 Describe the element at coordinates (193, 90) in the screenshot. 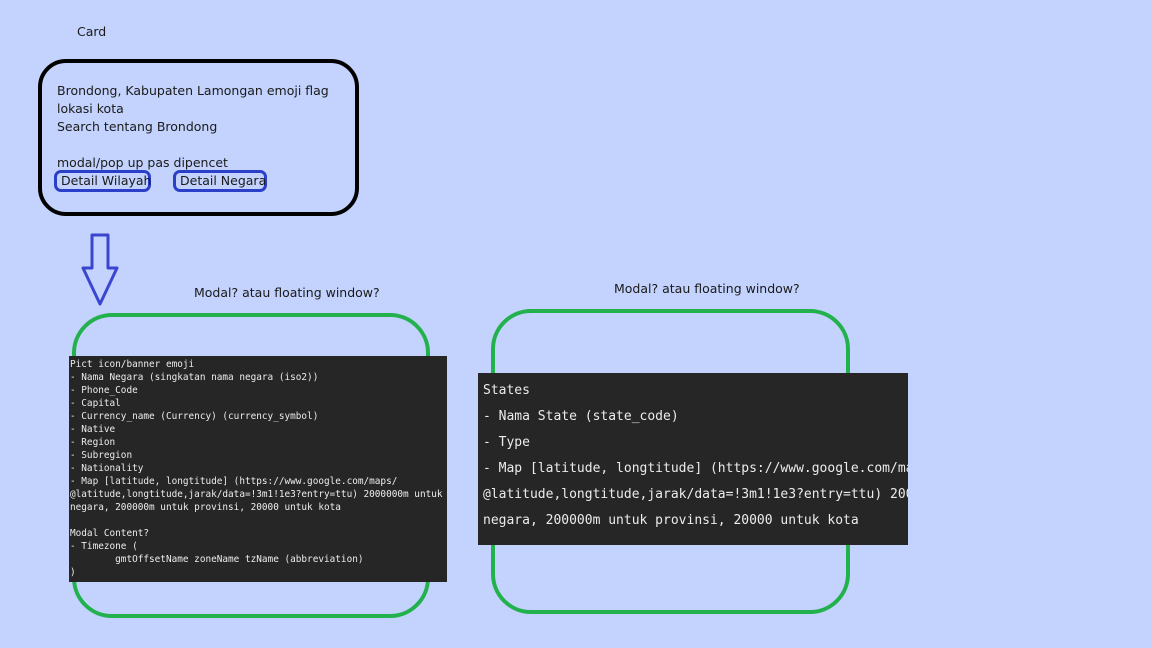

I see `card-title: Brondong, Kabupaten Lamongan emoji flag` at that location.